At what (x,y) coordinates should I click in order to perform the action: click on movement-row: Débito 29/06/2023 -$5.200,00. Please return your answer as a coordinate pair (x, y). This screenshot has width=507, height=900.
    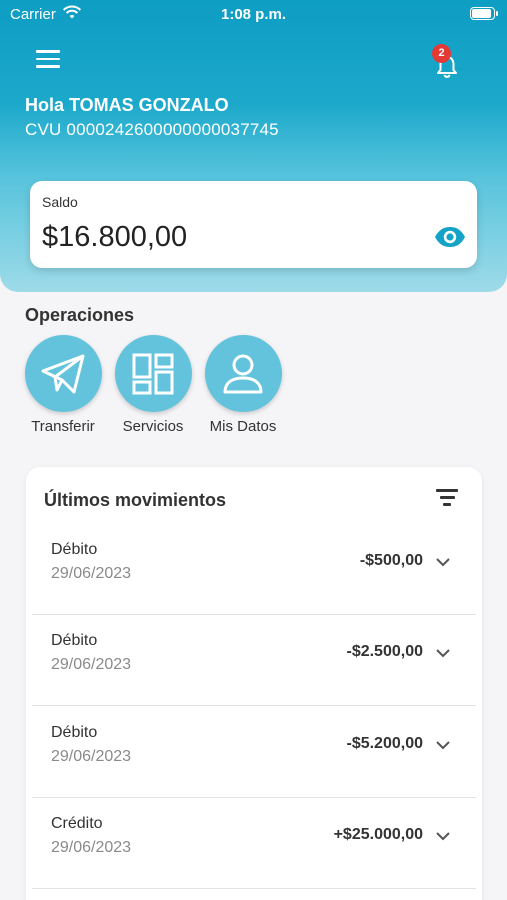
    Looking at the image, I should click on (254, 754).